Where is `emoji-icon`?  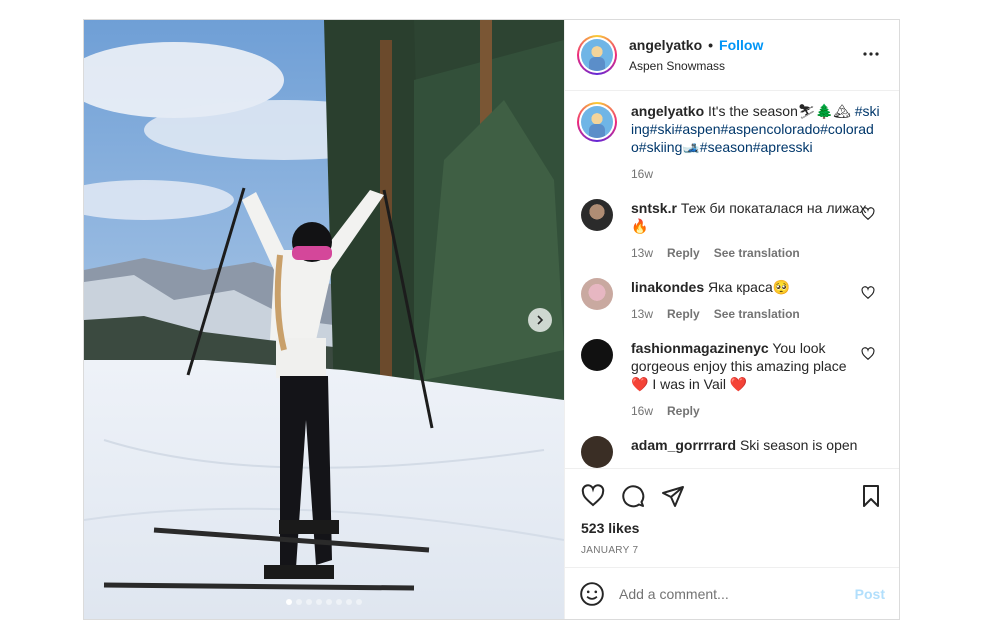
emoji-icon is located at coordinates (592, 594).